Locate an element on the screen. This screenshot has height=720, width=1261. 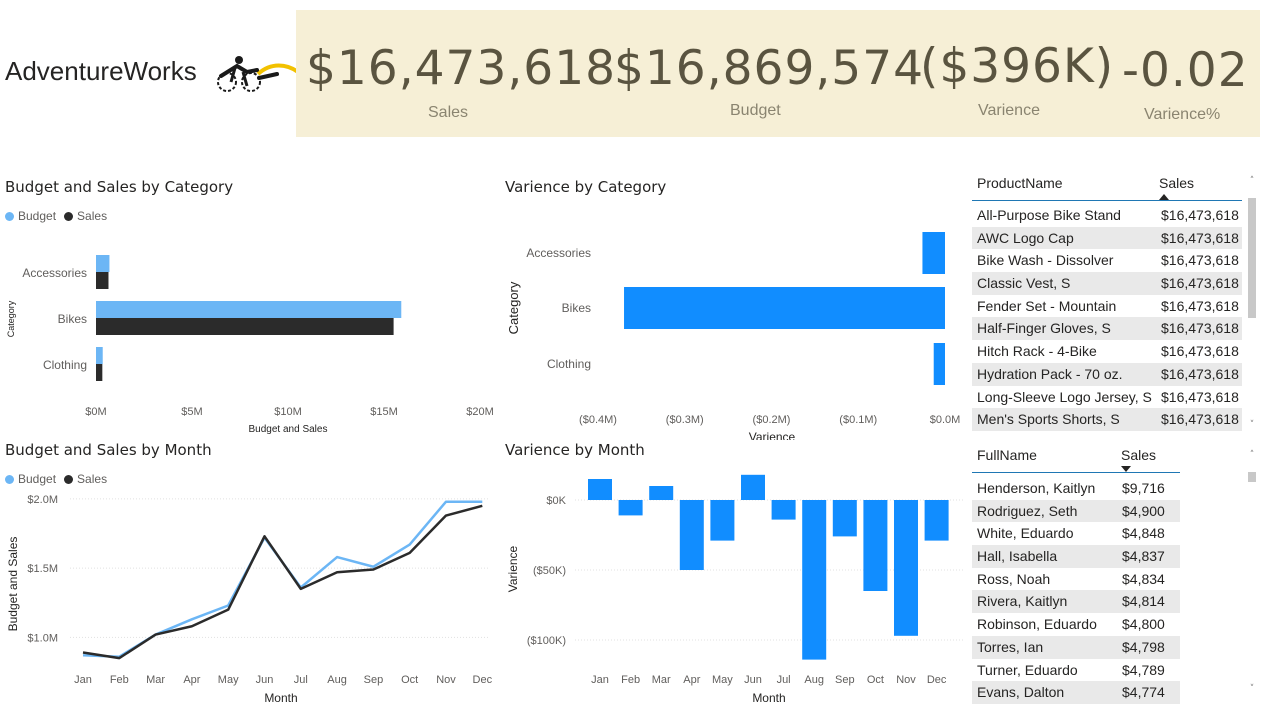
y-tick-label: $2.0M is located at coordinates (42, 500).